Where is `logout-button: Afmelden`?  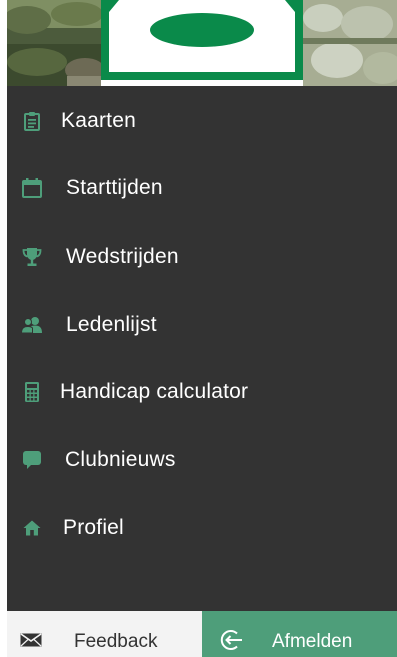
logout-button: Afmelden is located at coordinates (299, 634).